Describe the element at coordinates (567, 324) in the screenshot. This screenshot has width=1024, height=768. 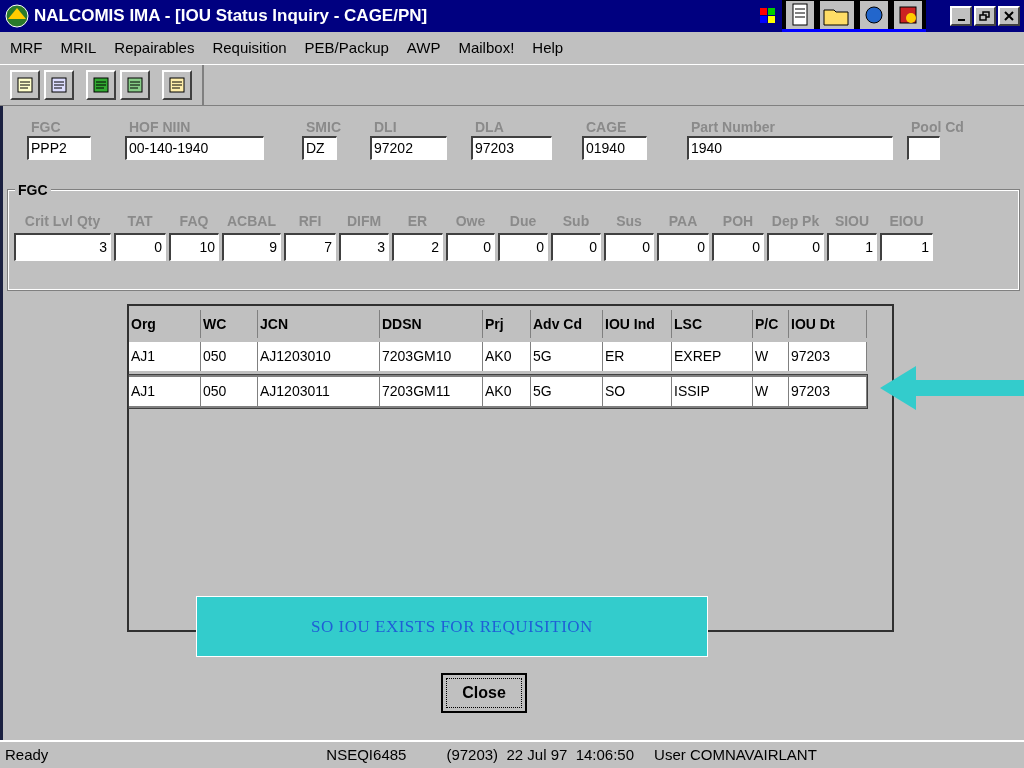
I see `column-header: Adv Cd` at that location.